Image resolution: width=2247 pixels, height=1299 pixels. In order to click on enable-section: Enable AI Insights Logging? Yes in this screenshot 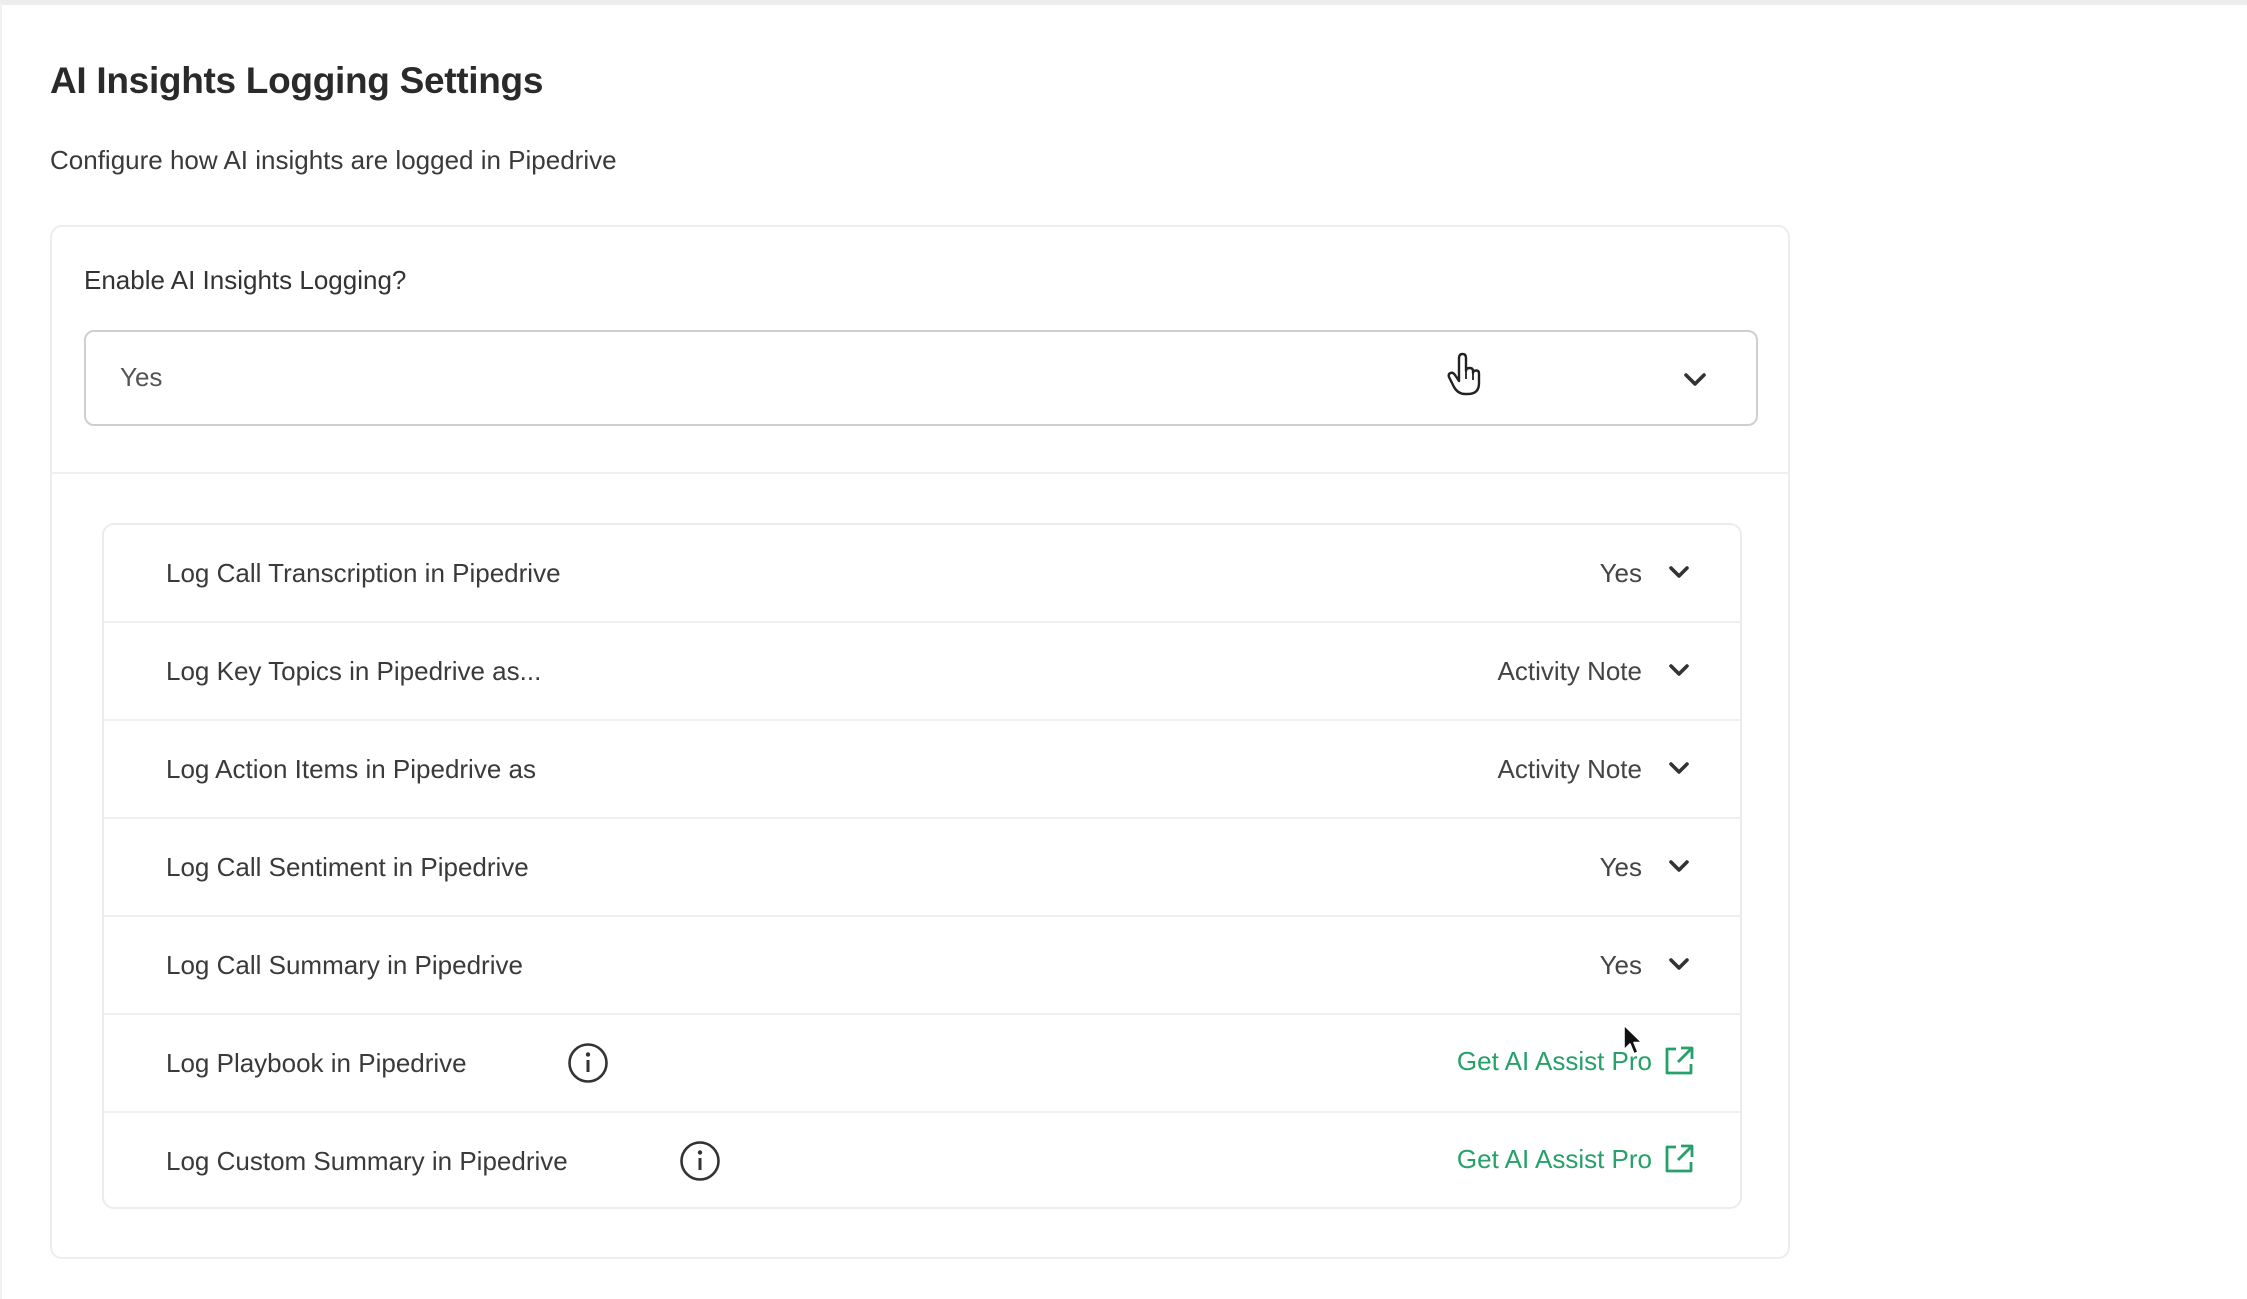, I will do `click(920, 350)`.